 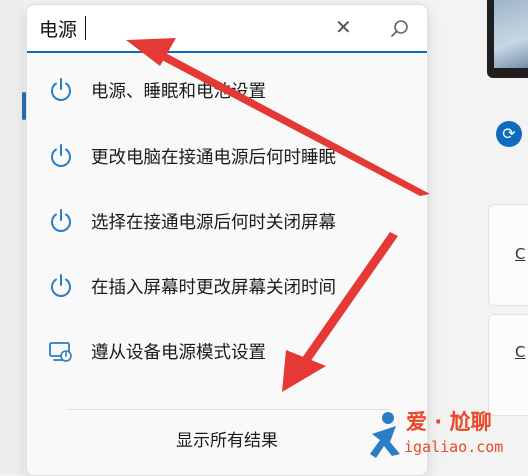 What do you see at coordinates (340, 312) in the screenshot?
I see `annotation-arrow-to-results` at bounding box center [340, 312].